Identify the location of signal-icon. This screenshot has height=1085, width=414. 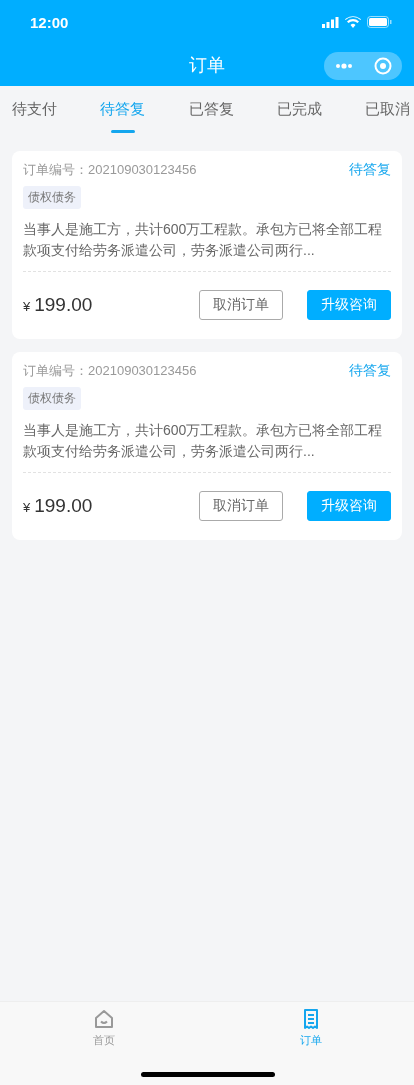
(330, 22).